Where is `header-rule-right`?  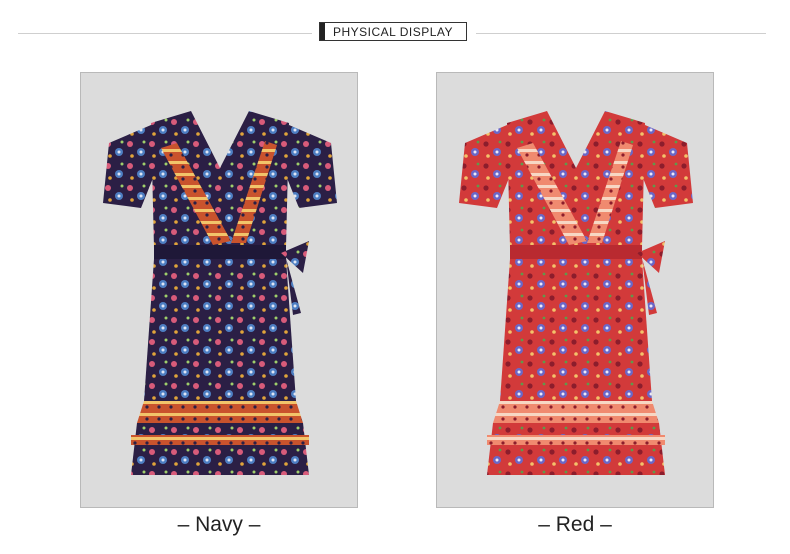
header-rule-right is located at coordinates (621, 33).